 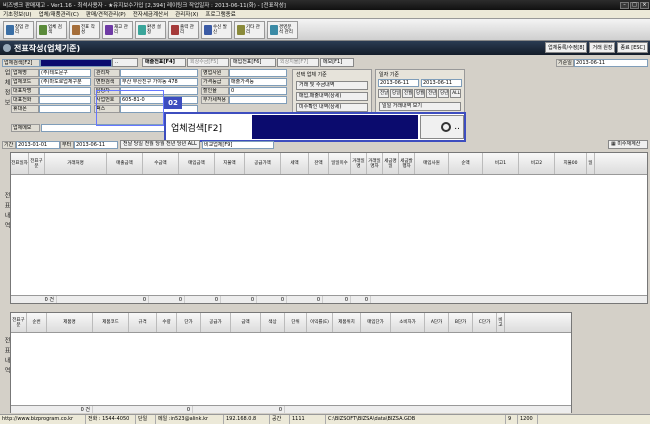 I want to click on period-to-input: 2013-06-11, so click(x=96, y=144).